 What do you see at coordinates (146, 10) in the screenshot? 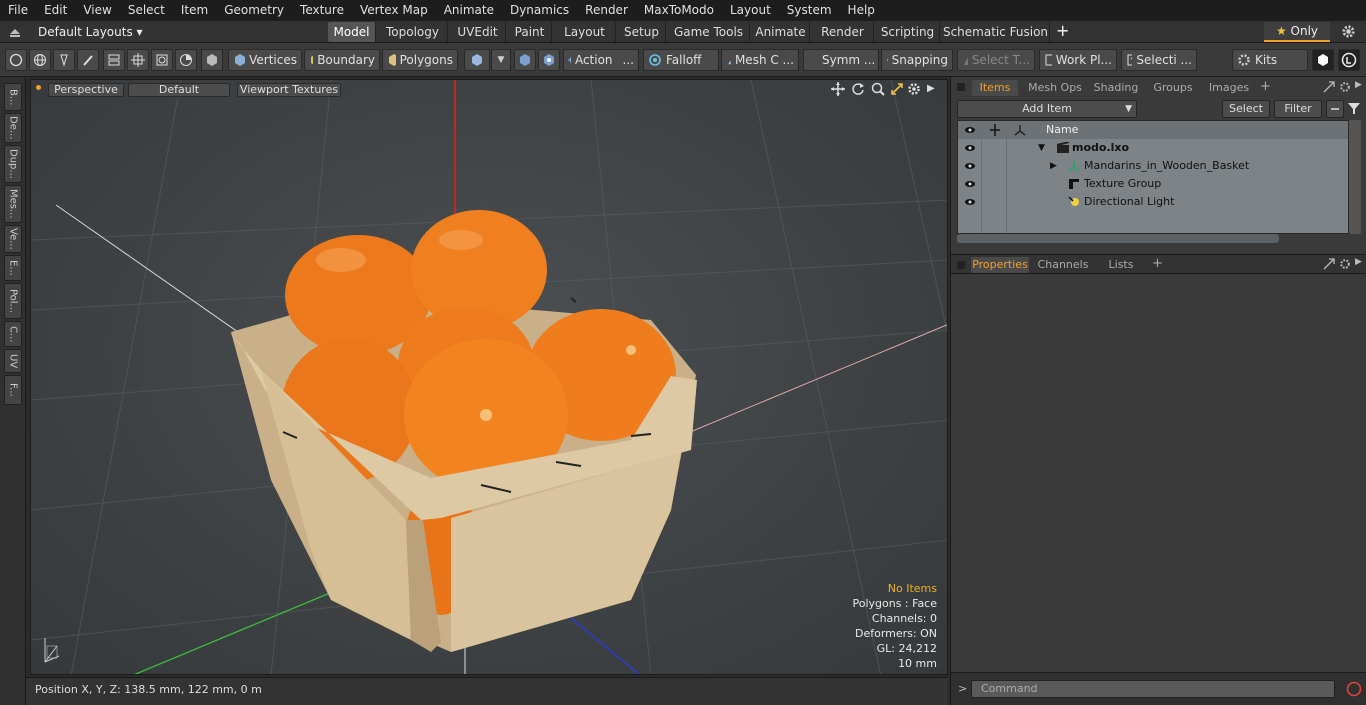
I see `menu-select: Select` at bounding box center [146, 10].